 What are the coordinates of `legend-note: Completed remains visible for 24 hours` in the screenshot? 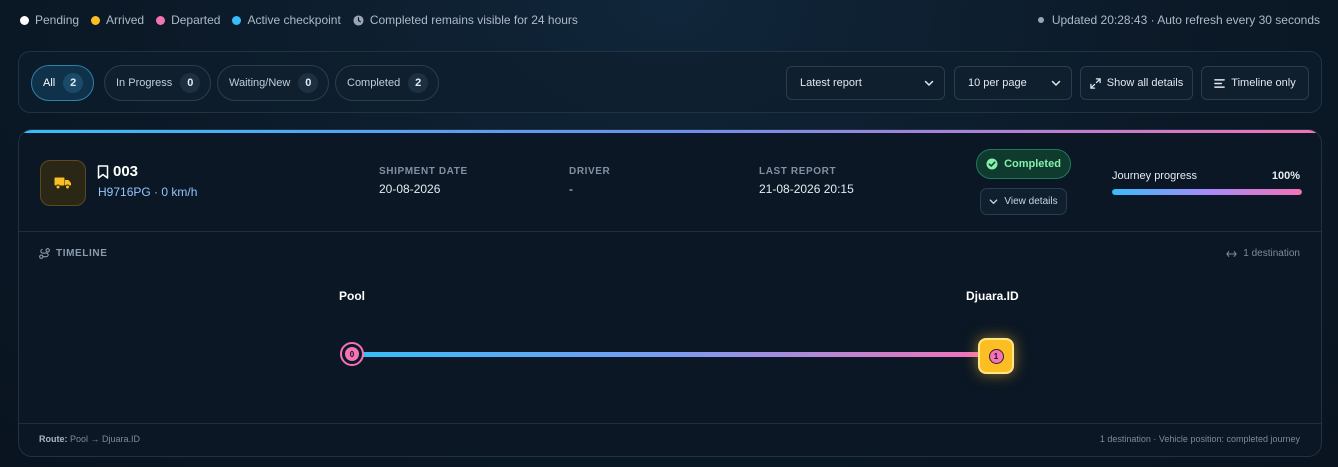 It's located at (465, 20).